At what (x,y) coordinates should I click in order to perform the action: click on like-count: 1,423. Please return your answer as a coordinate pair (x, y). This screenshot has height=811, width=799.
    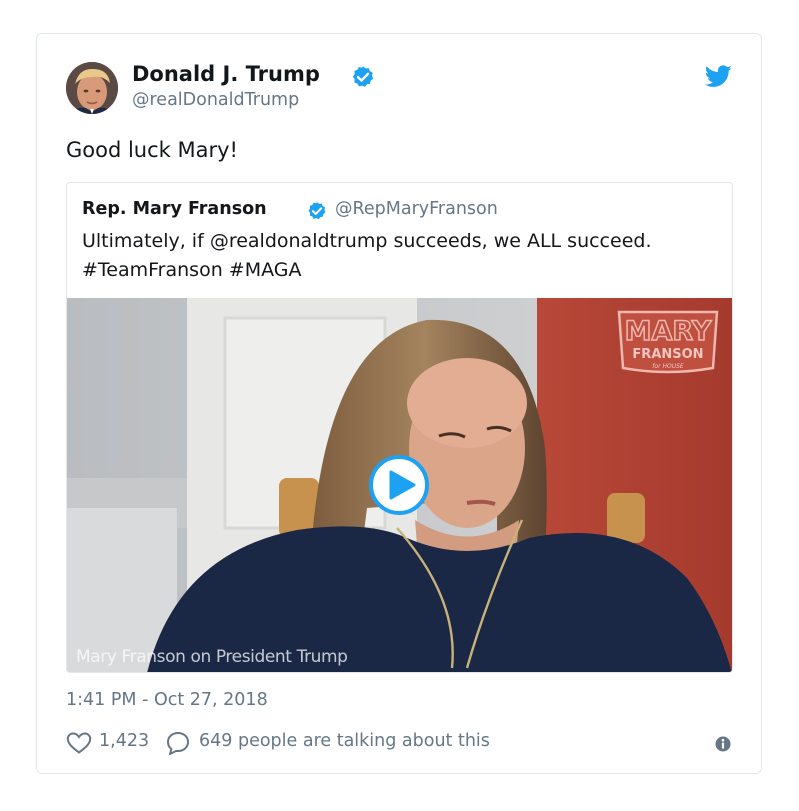
    Looking at the image, I should click on (124, 741).